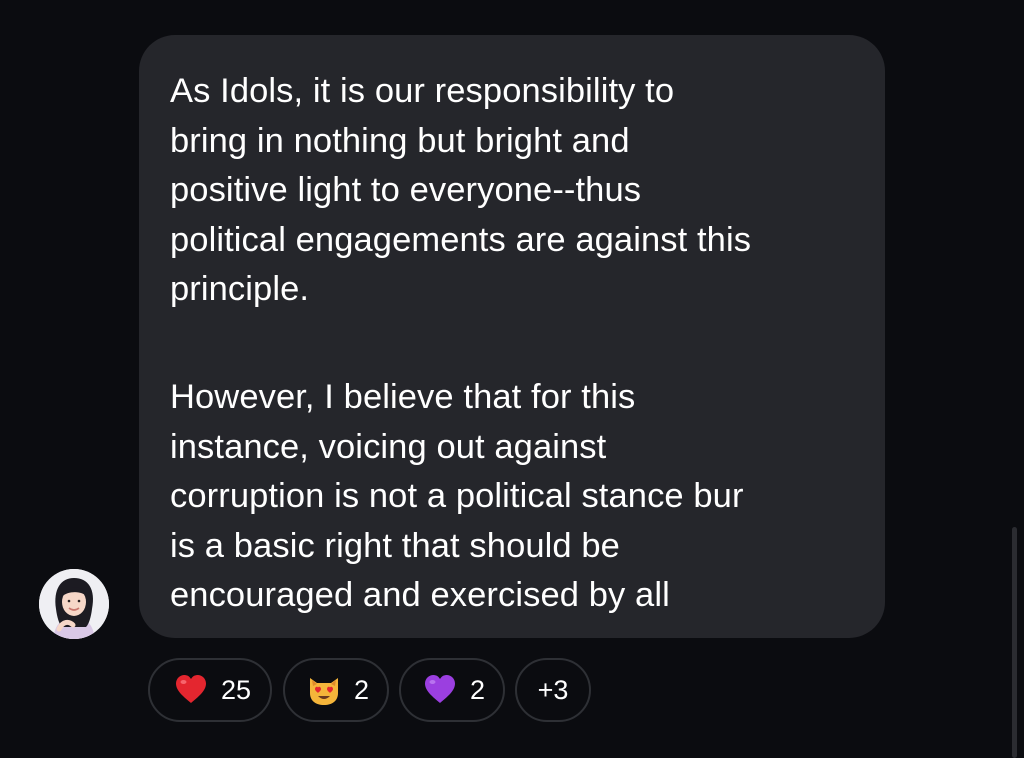  Describe the element at coordinates (236, 689) in the screenshot. I see `reaction-count: 25` at that location.